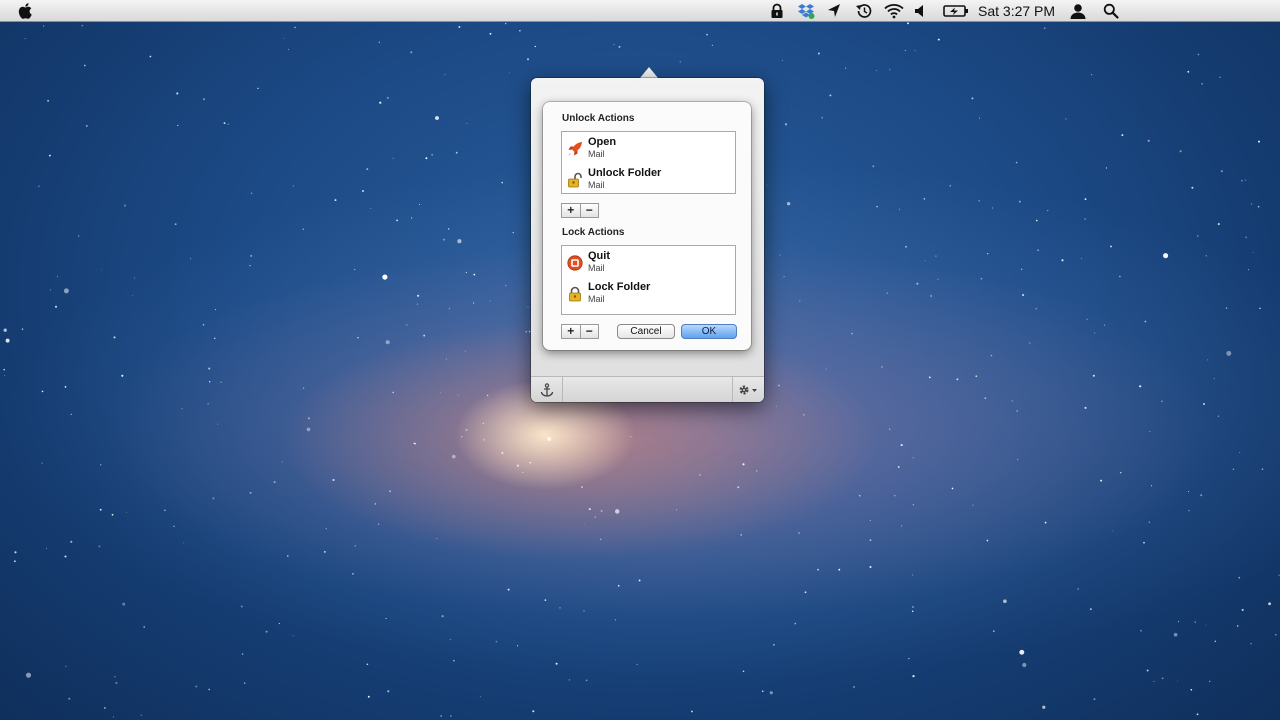 This screenshot has width=1280, height=720. I want to click on menu-bar: Sat 3:27 PM, so click(640, 11).